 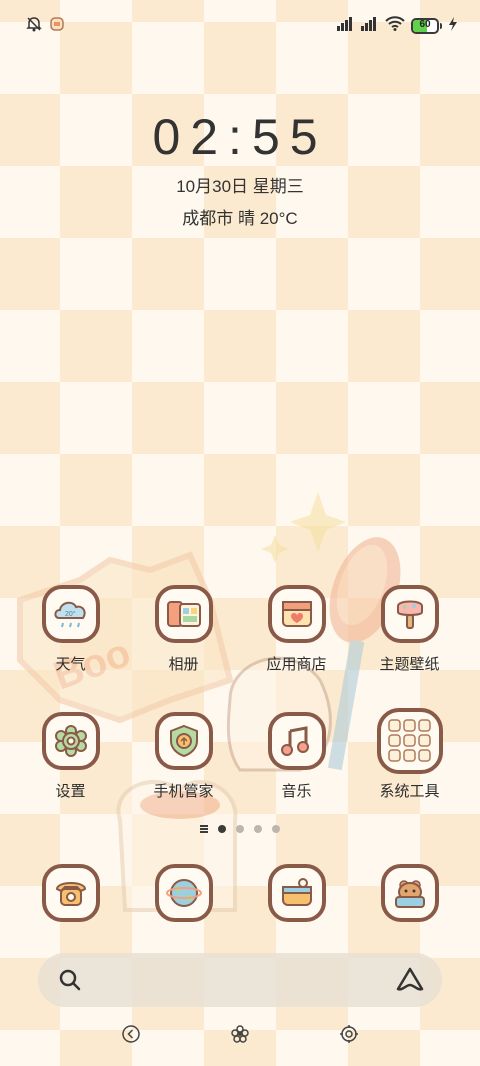 I want to click on search-icon, so click(x=70, y=982).